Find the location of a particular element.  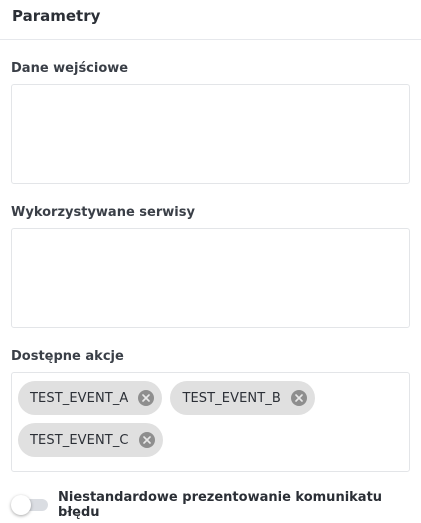

action-chip: TEST_EVENT_B is located at coordinates (242, 398).